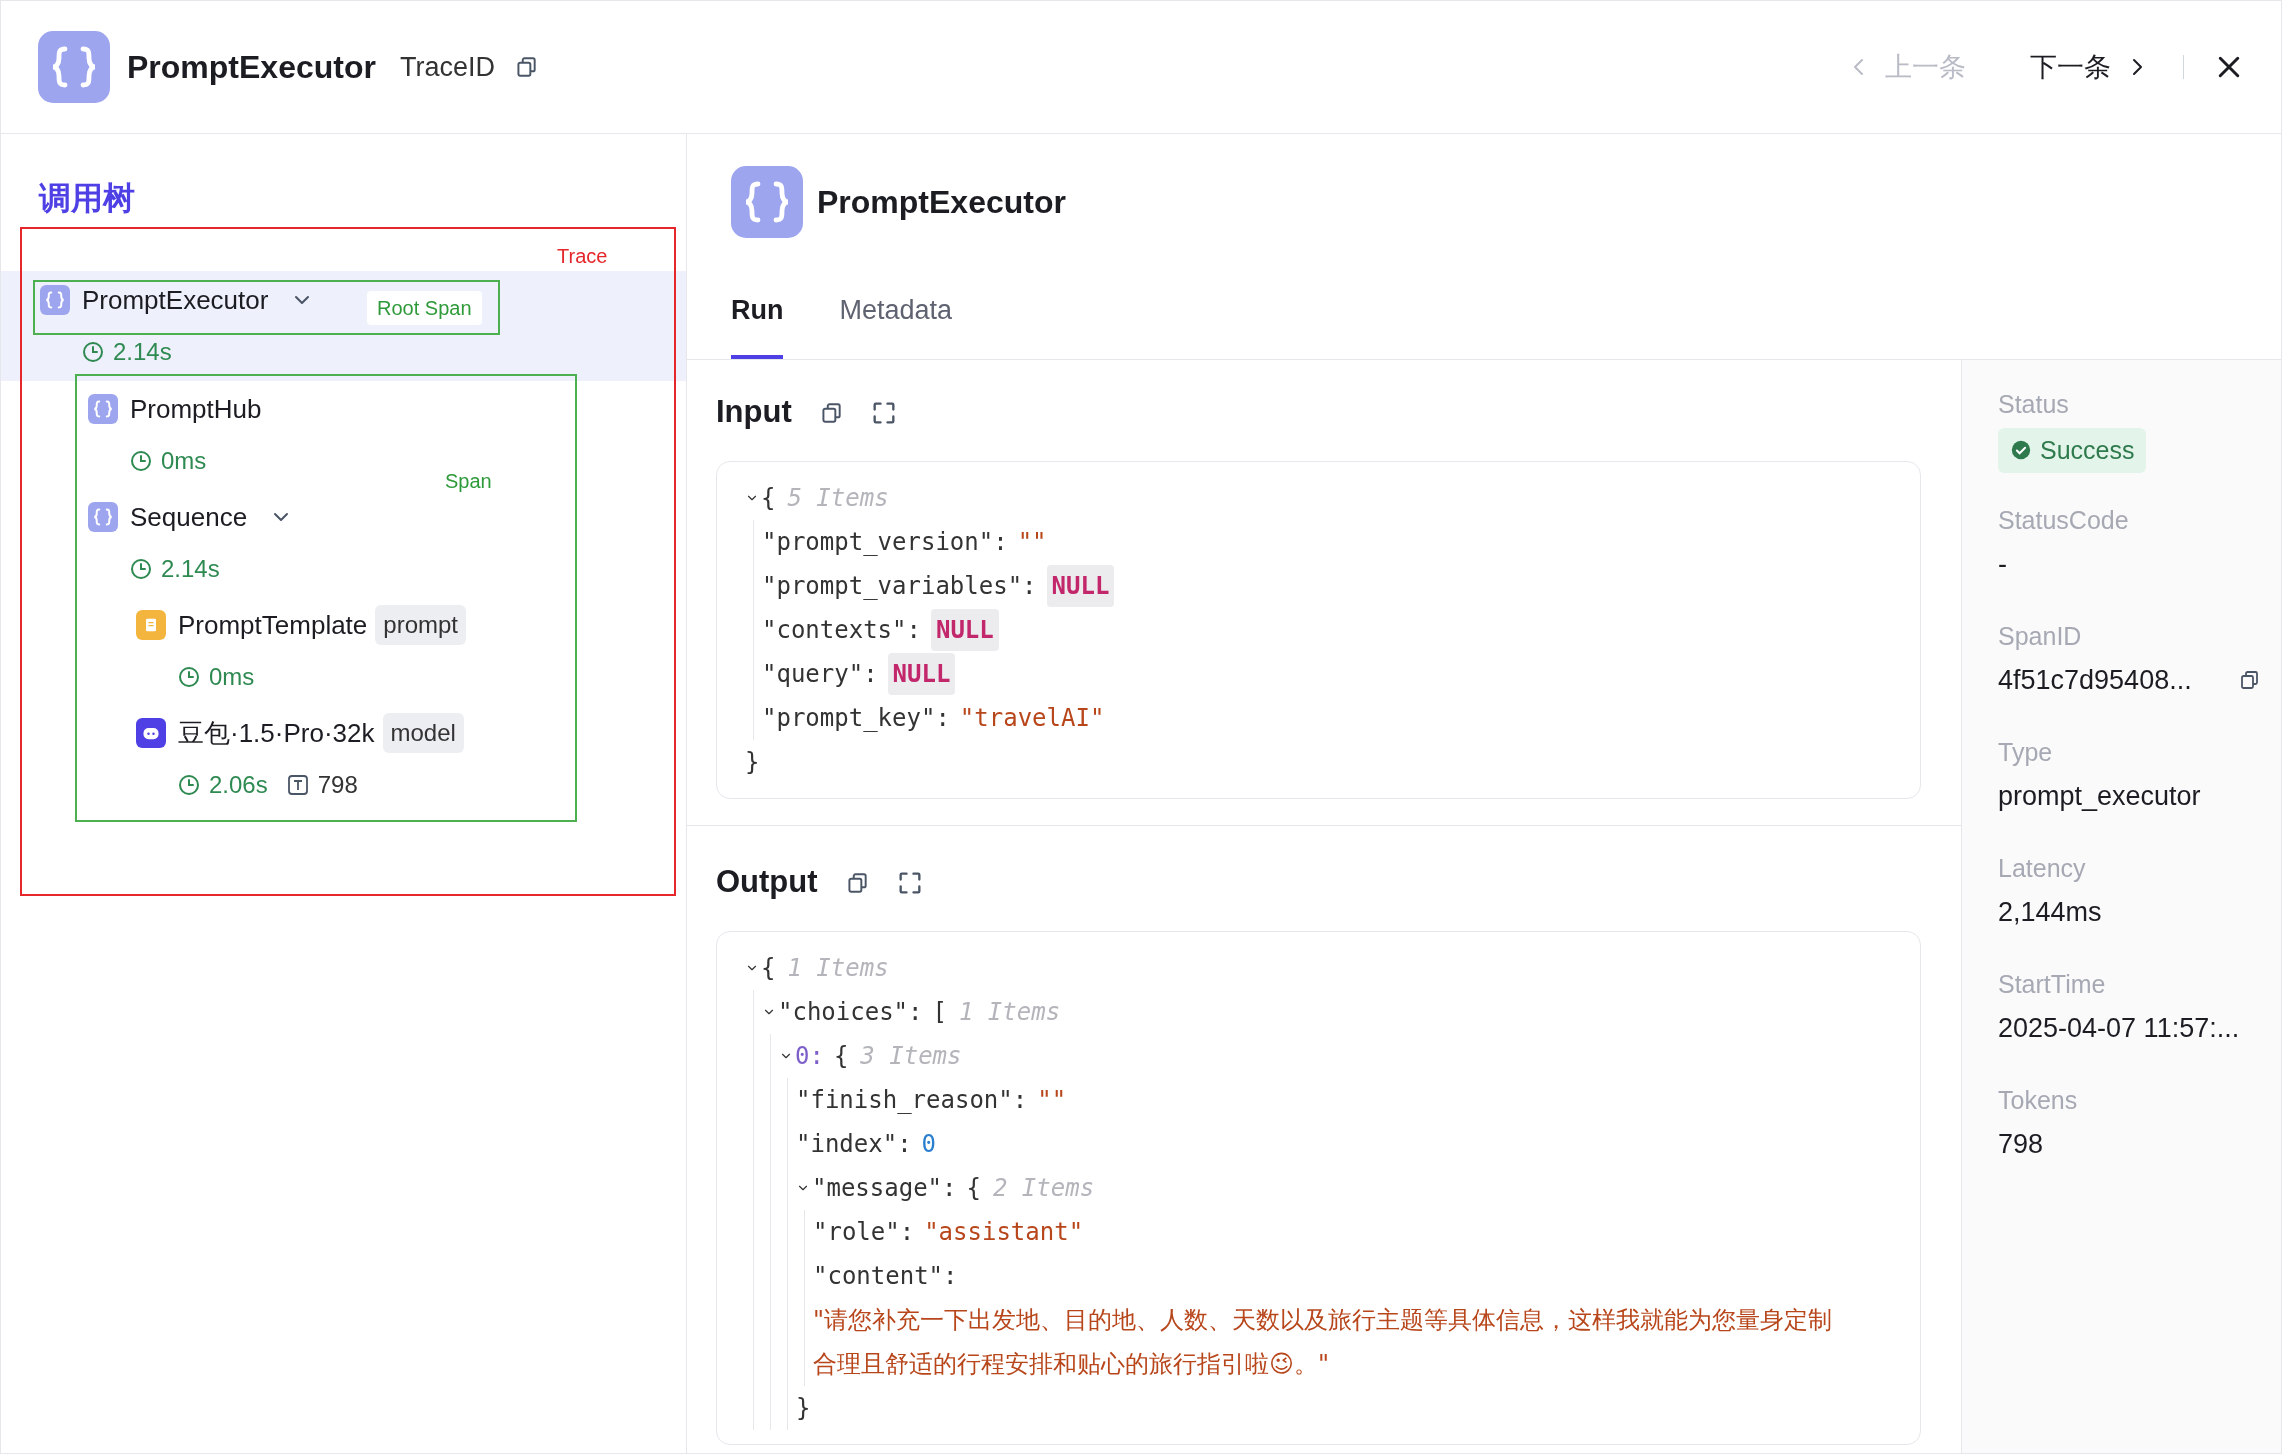 This screenshot has height=1454, width=2282. What do you see at coordinates (276, 733) in the screenshot?
I see `tree-node-label: 豆包·1.5·Pro·32k` at bounding box center [276, 733].